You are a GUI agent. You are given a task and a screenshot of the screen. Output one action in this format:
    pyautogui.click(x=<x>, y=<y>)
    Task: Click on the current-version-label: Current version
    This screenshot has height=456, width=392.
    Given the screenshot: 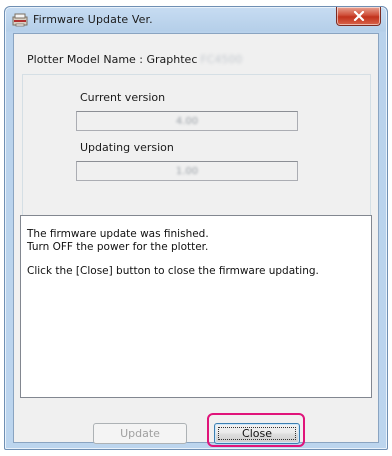 What is the action you would take?
    pyautogui.click(x=123, y=97)
    